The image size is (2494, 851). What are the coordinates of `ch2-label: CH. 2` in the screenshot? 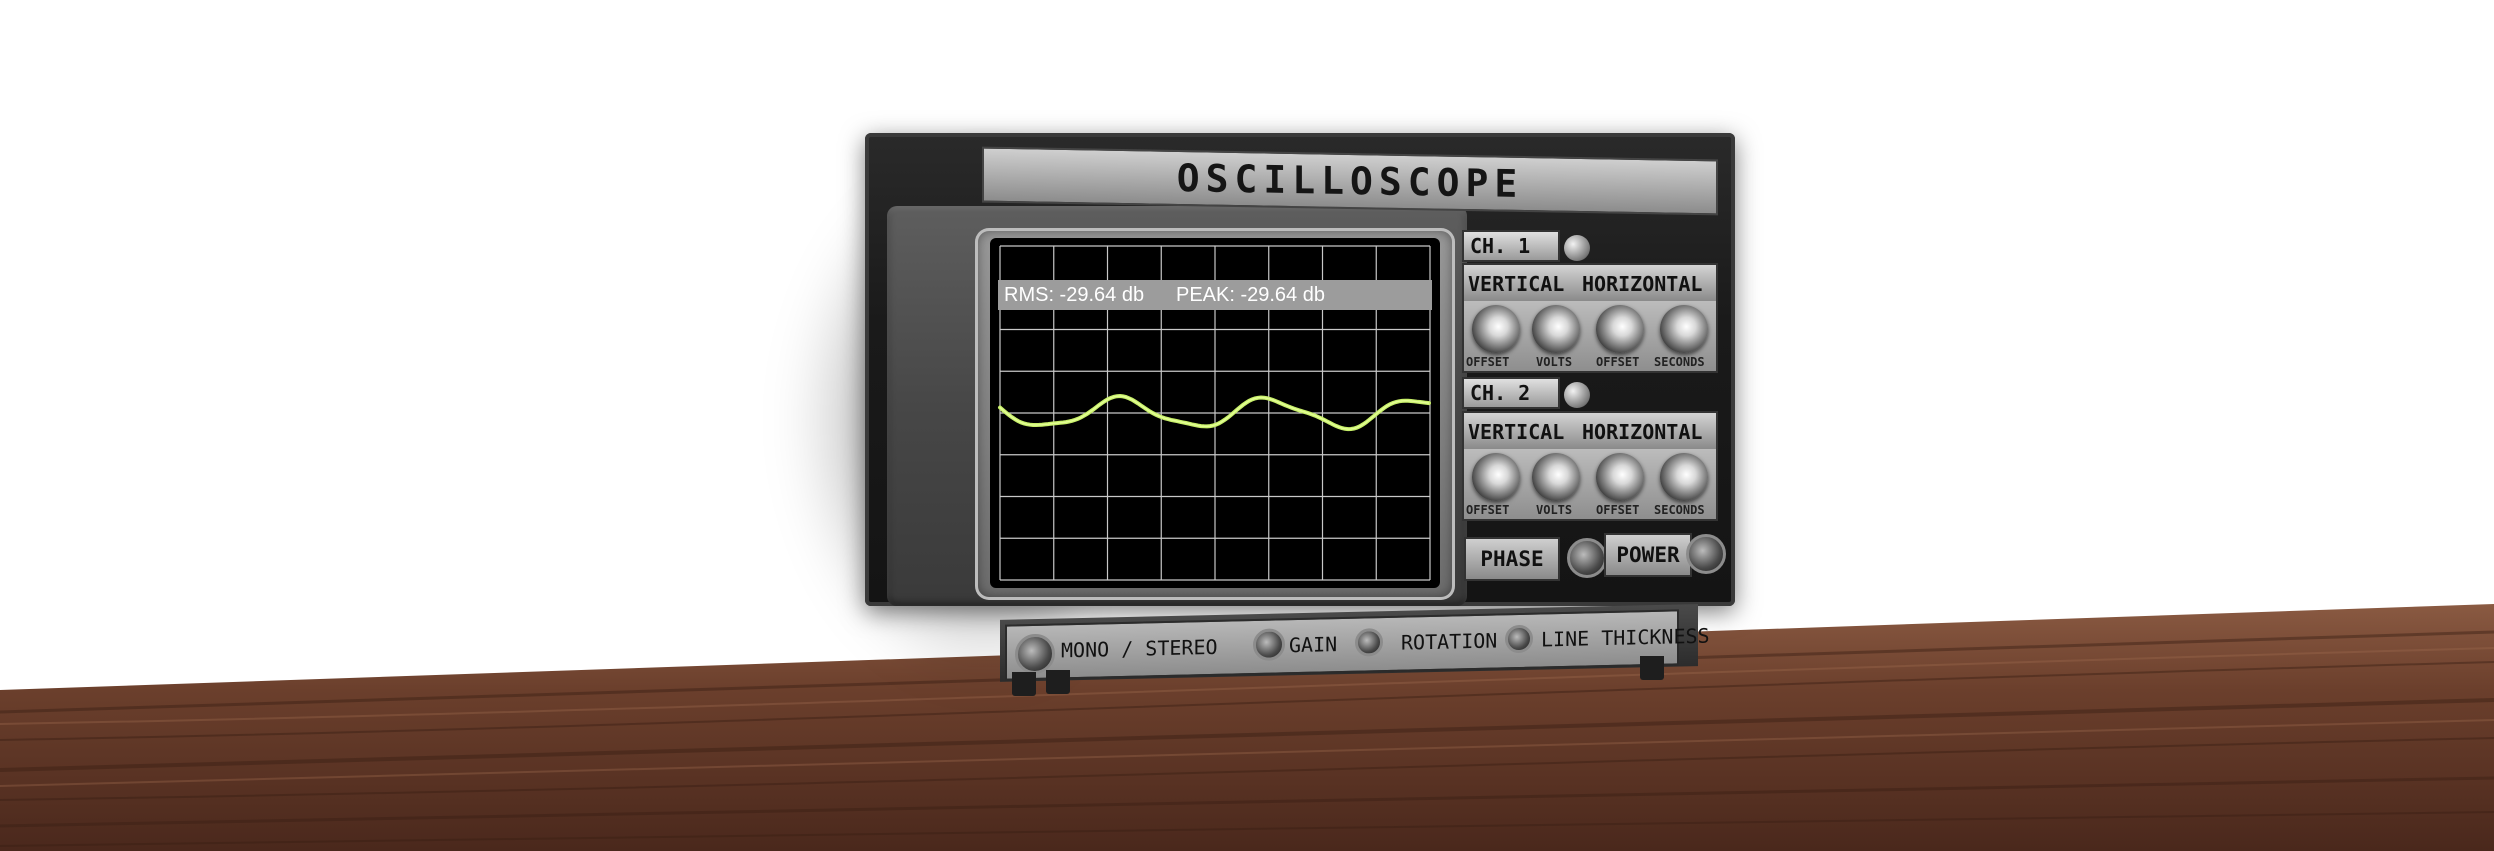 It's located at (1511, 393).